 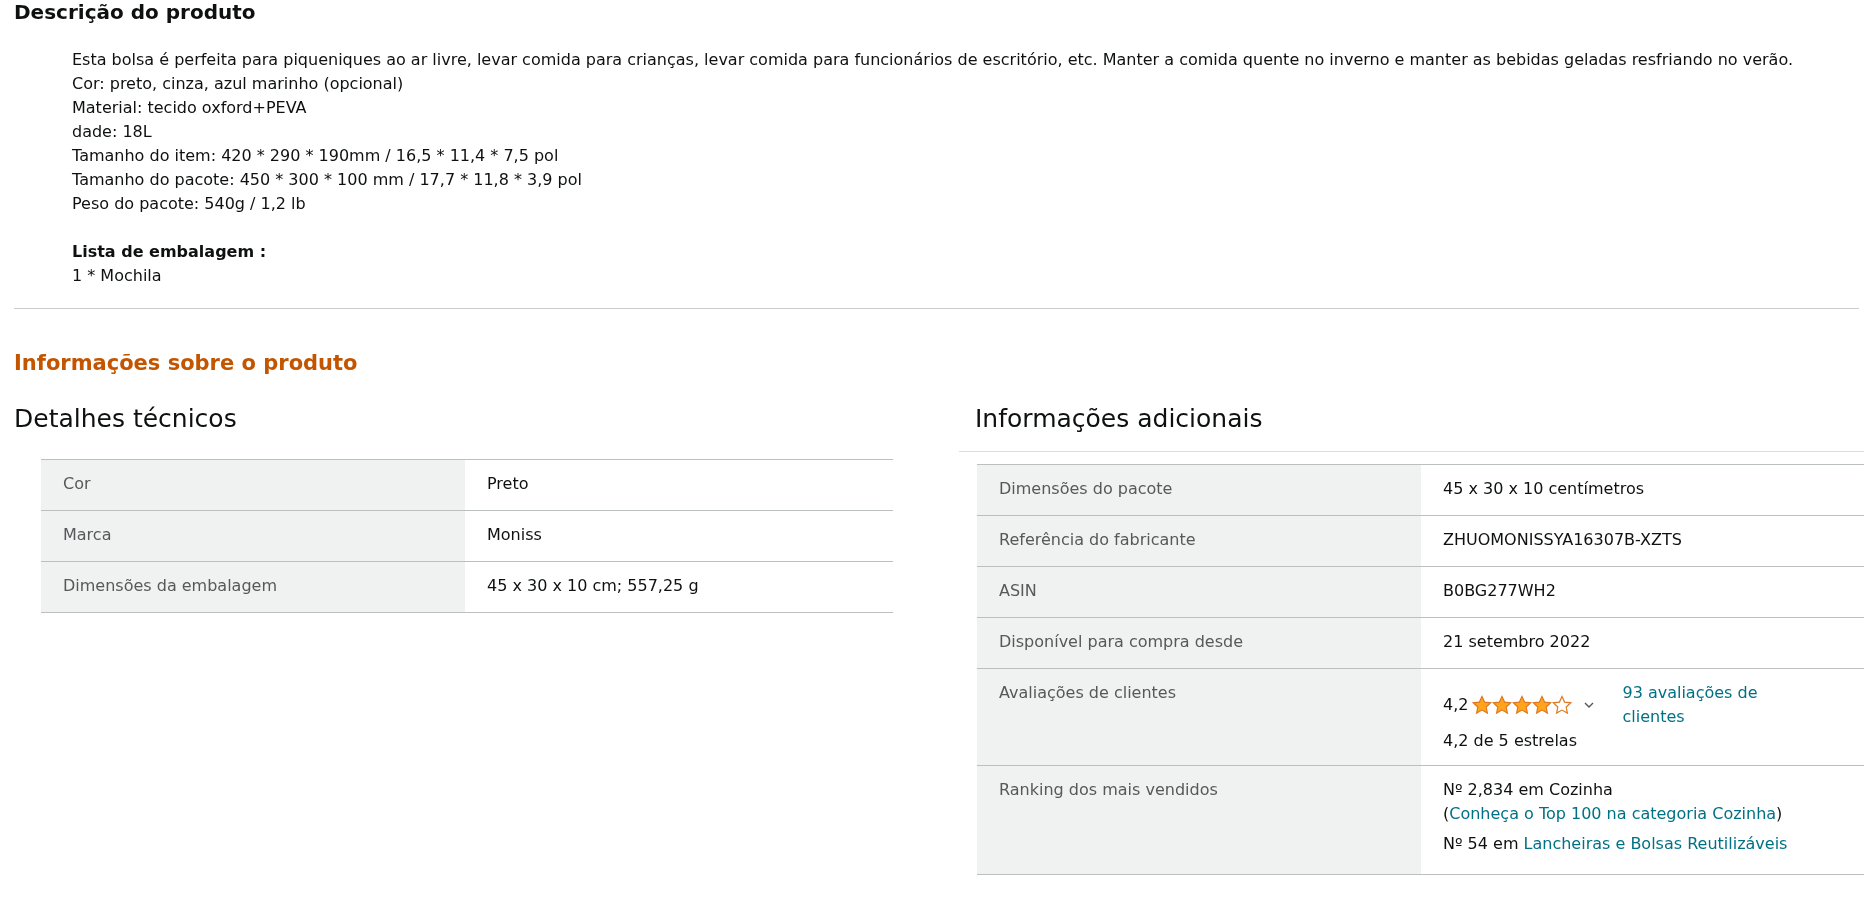 I want to click on ranking-text: Nº 2,834 em Cozinha (Conheça o Top 100 na categoria Cozinha), so click(x=1613, y=802).